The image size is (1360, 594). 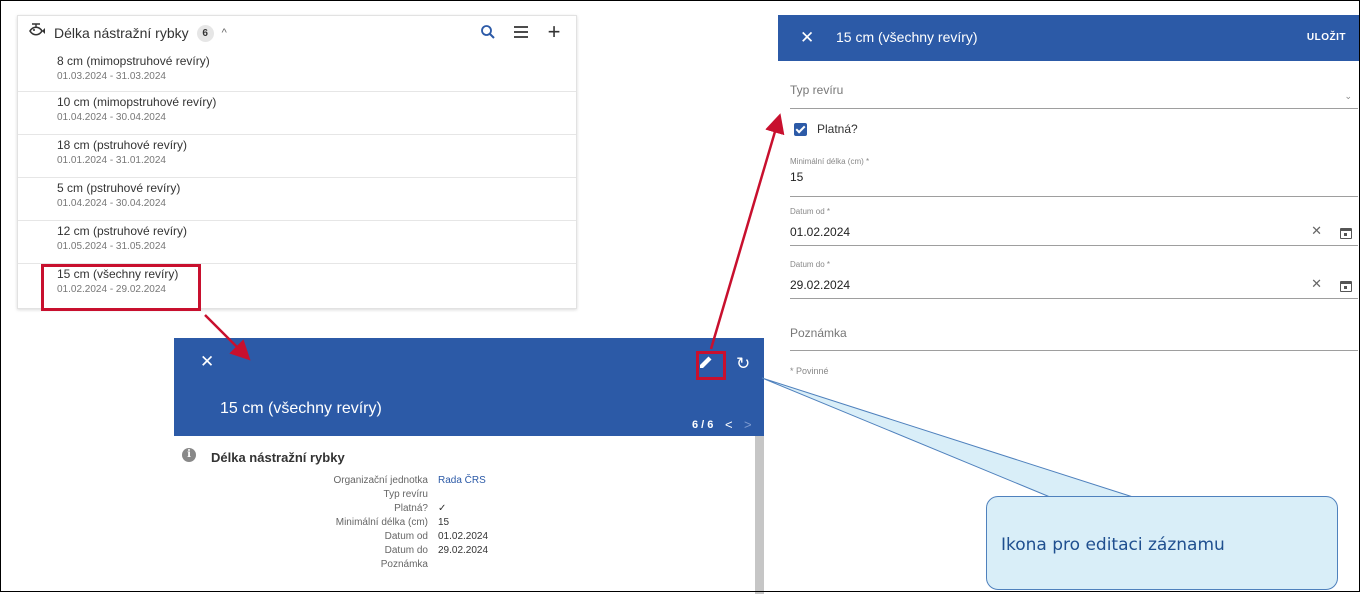 What do you see at coordinates (488, 32) in the screenshot?
I see `search-icon` at bounding box center [488, 32].